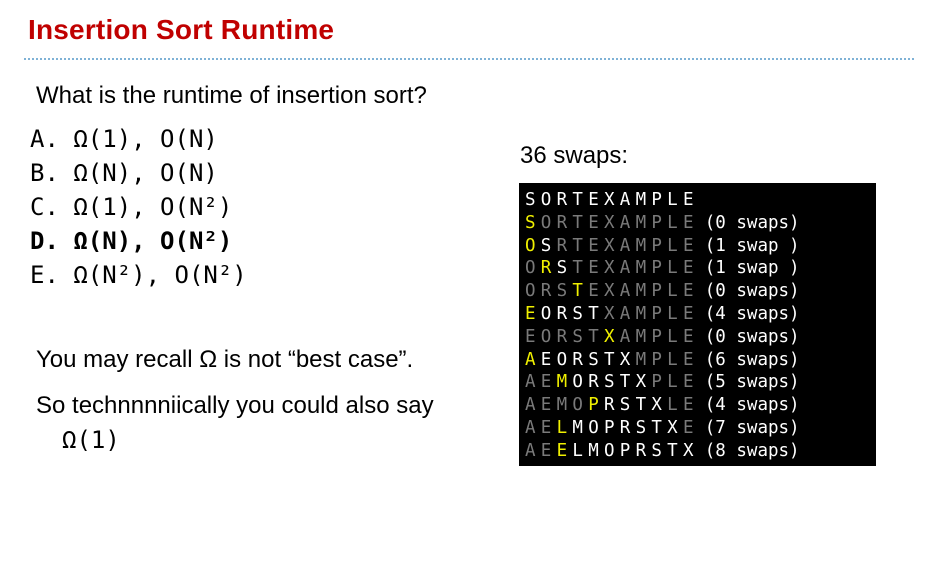  I want to click on trace-letters: AEELMOPRSTX, so click(612, 451).